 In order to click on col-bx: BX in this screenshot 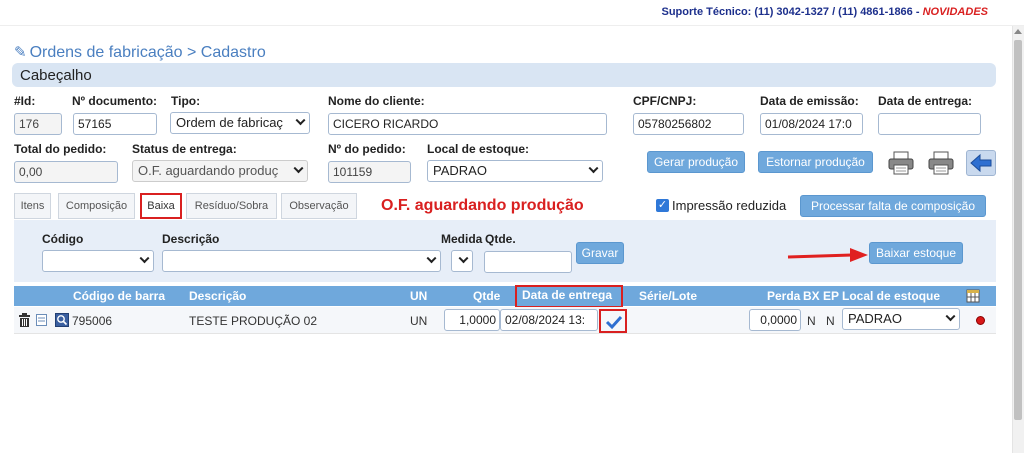, I will do `click(811, 296)`.